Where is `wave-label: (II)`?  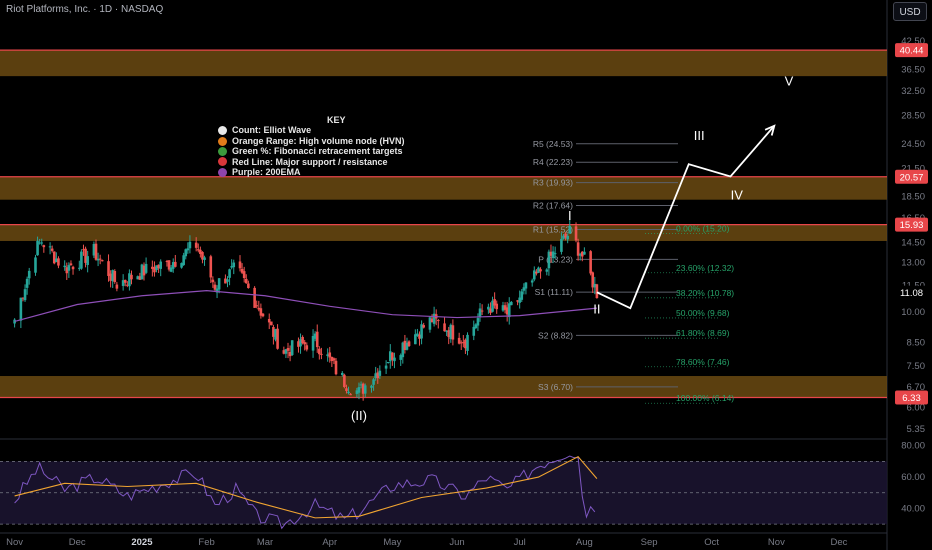
wave-label: (II) is located at coordinates (359, 415).